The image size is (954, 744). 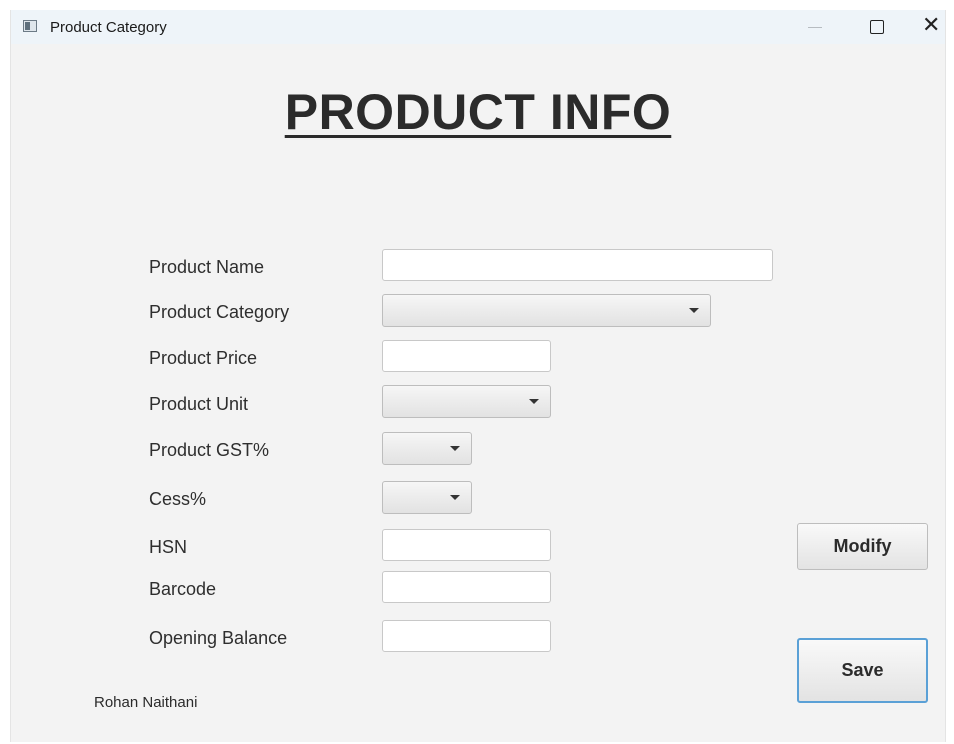 What do you see at coordinates (862, 546) in the screenshot?
I see `modify-button: Modify` at bounding box center [862, 546].